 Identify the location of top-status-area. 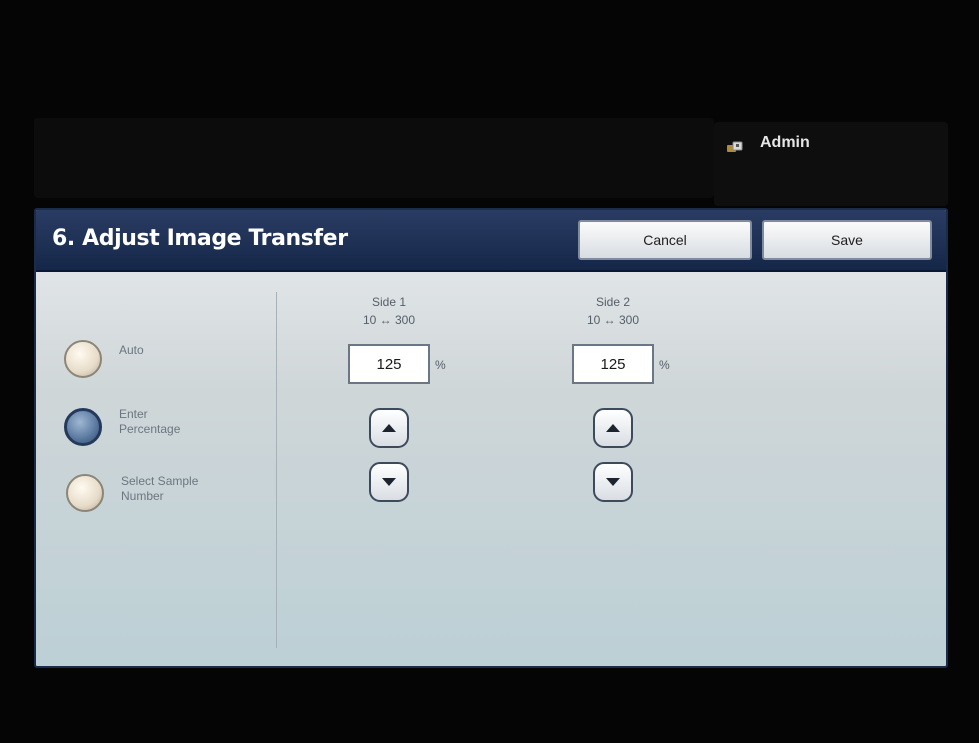
(374, 158).